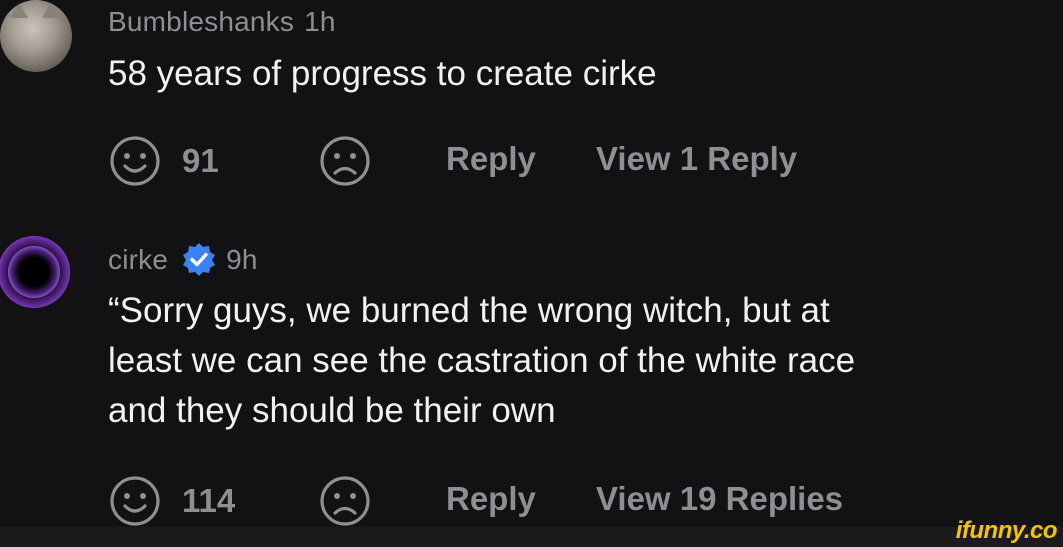 This screenshot has height=547, width=1063. Describe the element at coordinates (200, 160) in the screenshot. I see `like-count: 91` at that location.